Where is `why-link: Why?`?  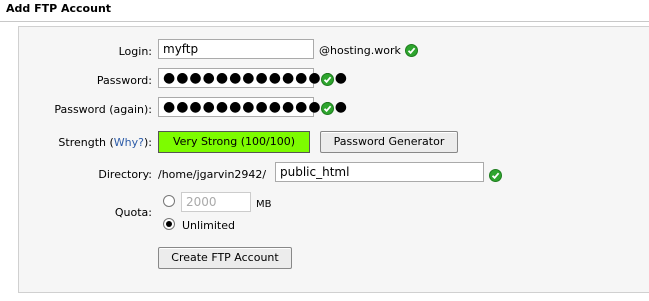
why-link: Why? is located at coordinates (129, 142).